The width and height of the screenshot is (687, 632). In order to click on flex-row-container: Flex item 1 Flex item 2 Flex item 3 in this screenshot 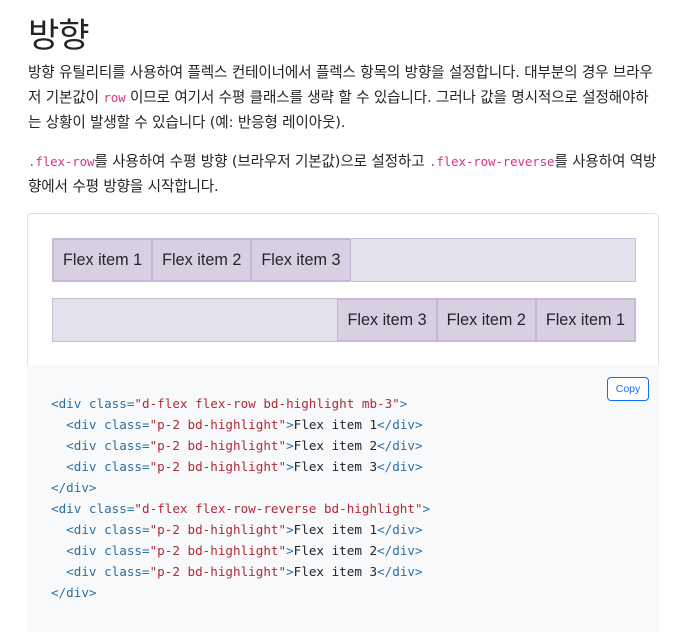, I will do `click(344, 260)`.